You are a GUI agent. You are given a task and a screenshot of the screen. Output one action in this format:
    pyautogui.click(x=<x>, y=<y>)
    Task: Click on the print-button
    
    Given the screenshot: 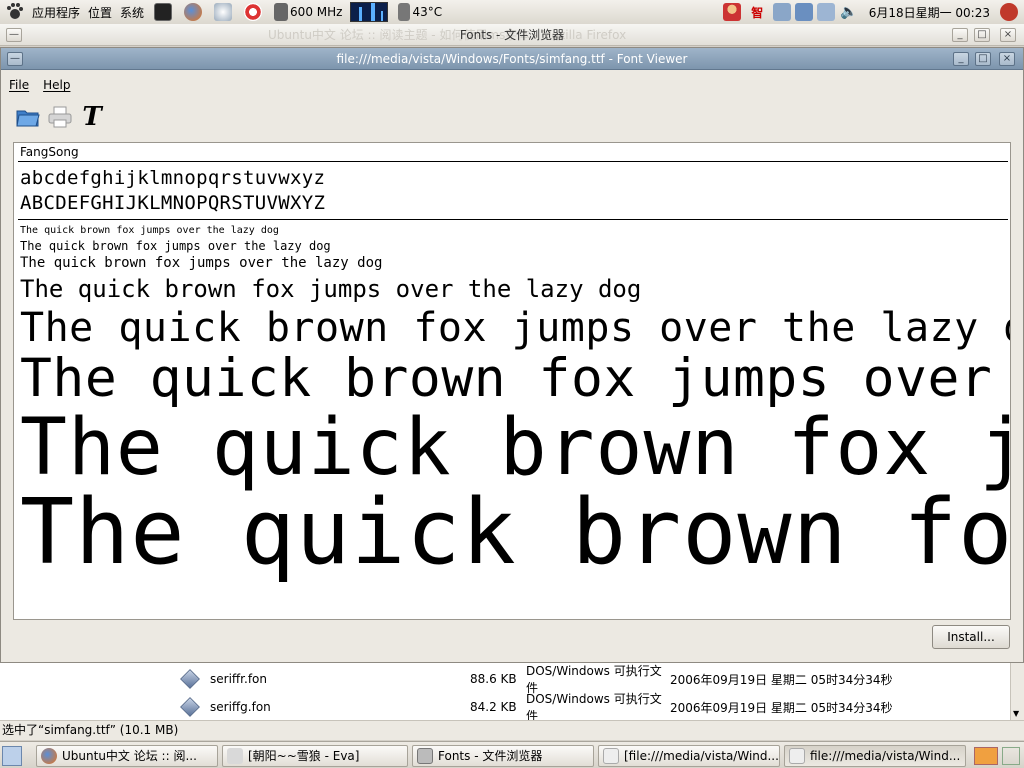 What is the action you would take?
    pyautogui.click(x=60, y=117)
    